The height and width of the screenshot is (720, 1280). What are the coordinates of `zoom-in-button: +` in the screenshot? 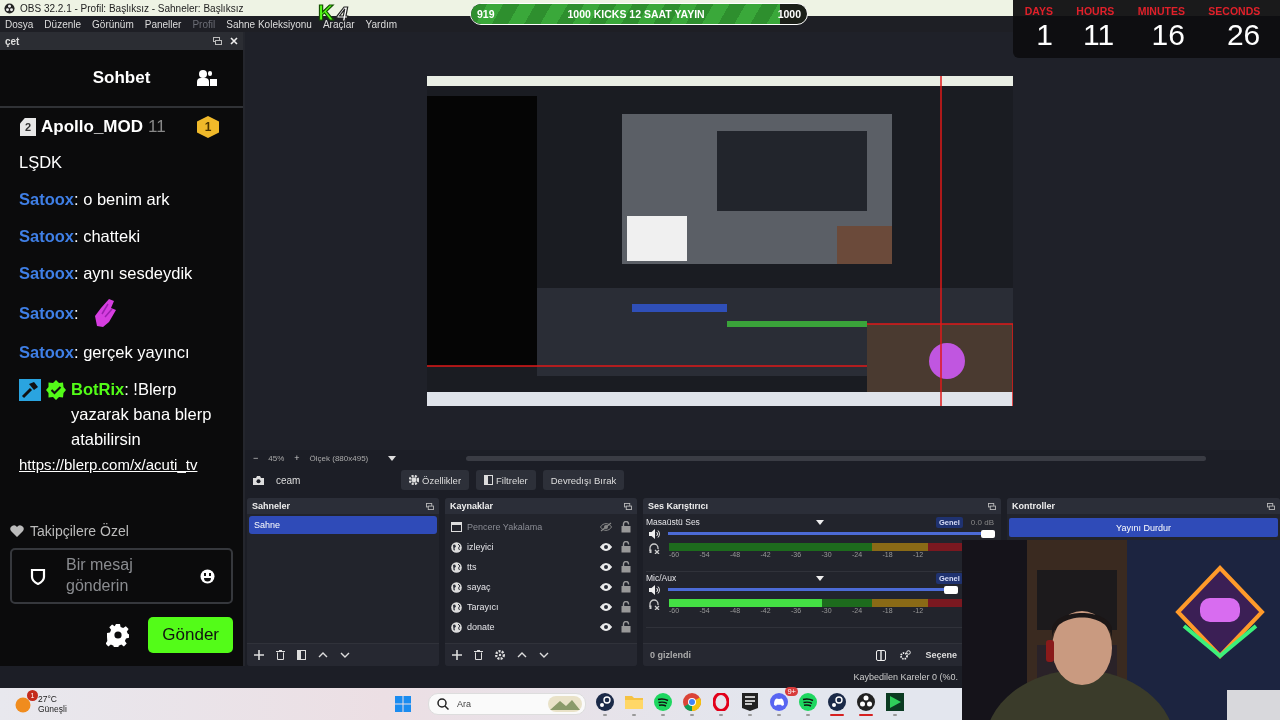 It's located at (297, 458).